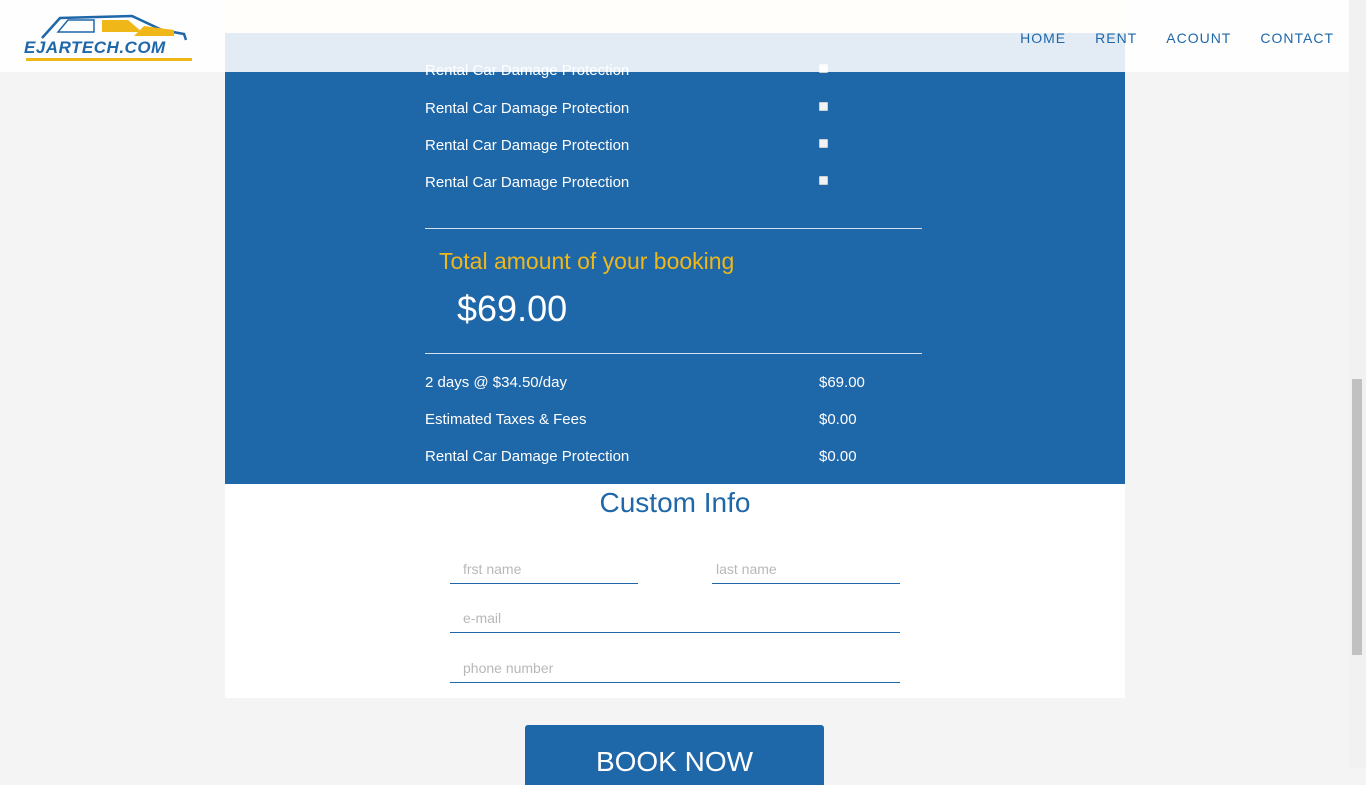  Describe the element at coordinates (1357, 517) in the screenshot. I see `scrollbar-thumb` at that location.